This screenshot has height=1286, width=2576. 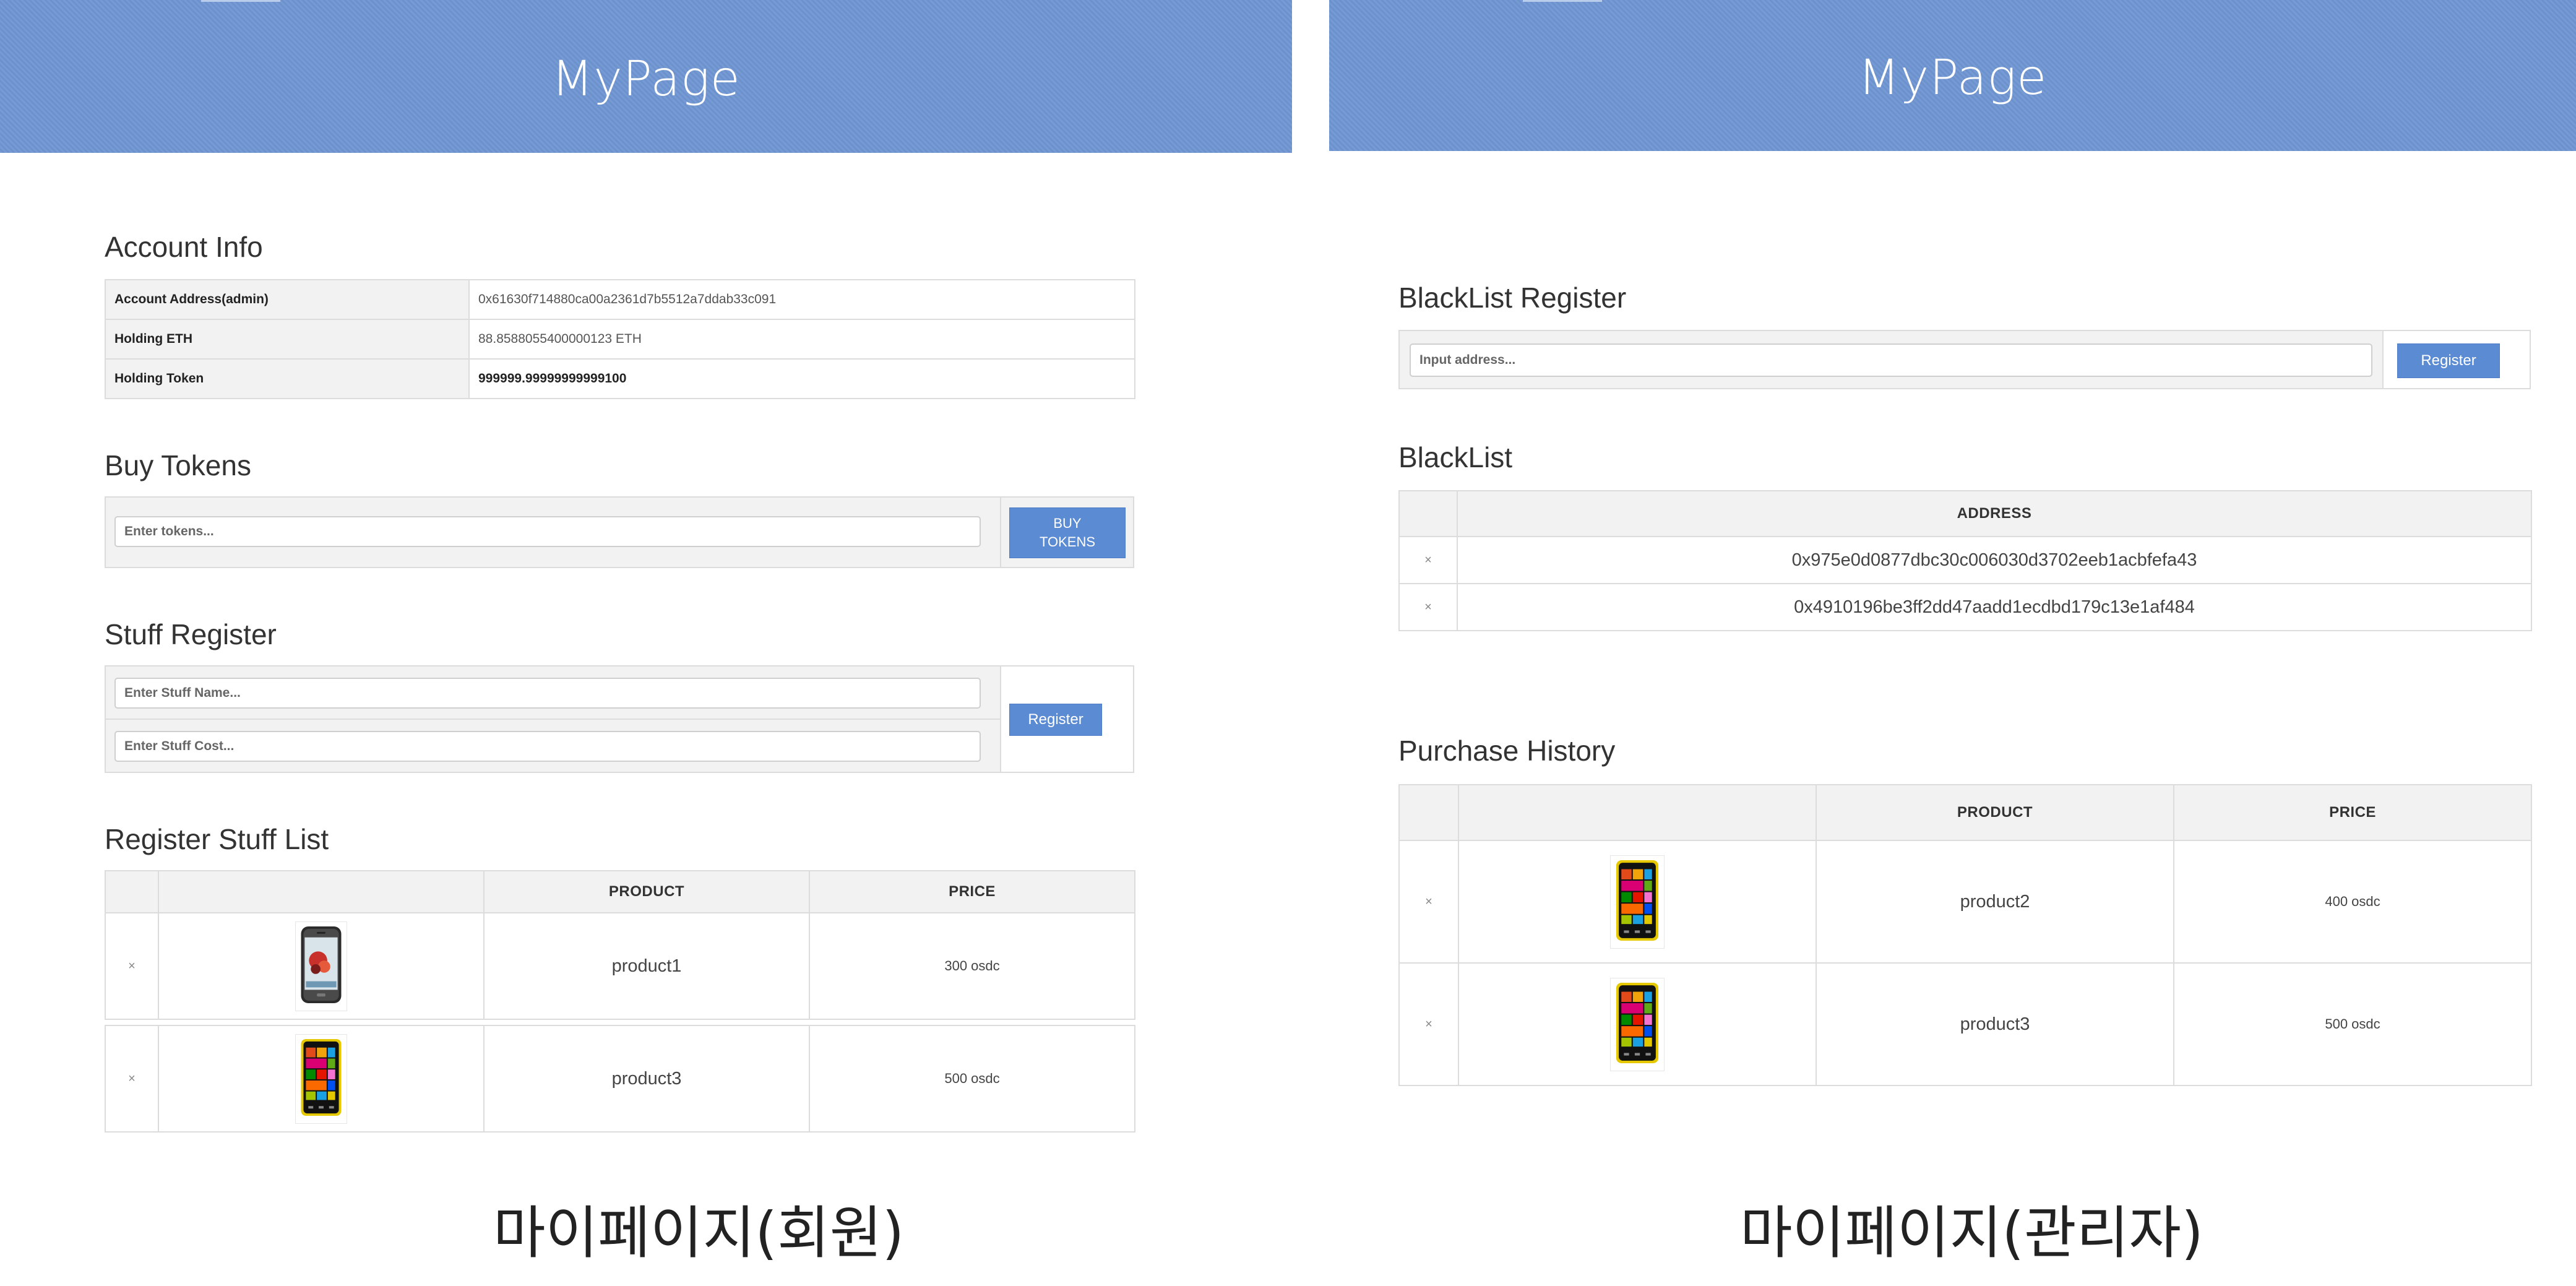 I want to click on holding-token-value: 999999.99999999999100, so click(x=801, y=378).